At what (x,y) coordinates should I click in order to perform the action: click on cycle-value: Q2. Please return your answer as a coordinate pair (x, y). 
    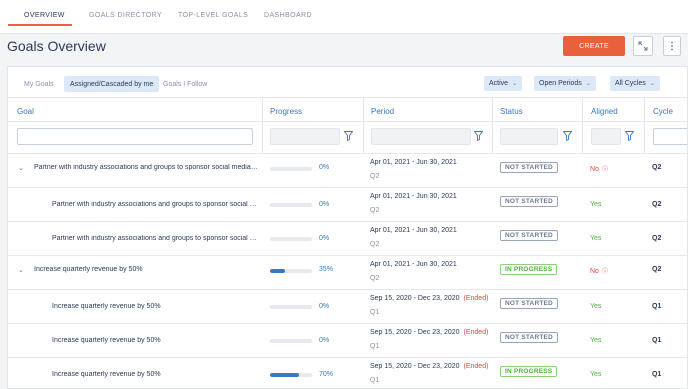
    Looking at the image, I should click on (657, 269).